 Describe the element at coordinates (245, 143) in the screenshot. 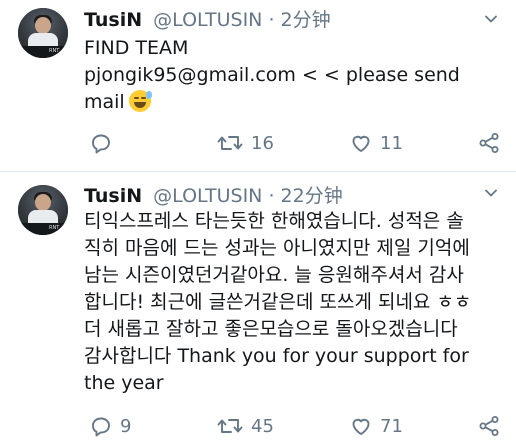

I see `retweet-button: 16` at that location.